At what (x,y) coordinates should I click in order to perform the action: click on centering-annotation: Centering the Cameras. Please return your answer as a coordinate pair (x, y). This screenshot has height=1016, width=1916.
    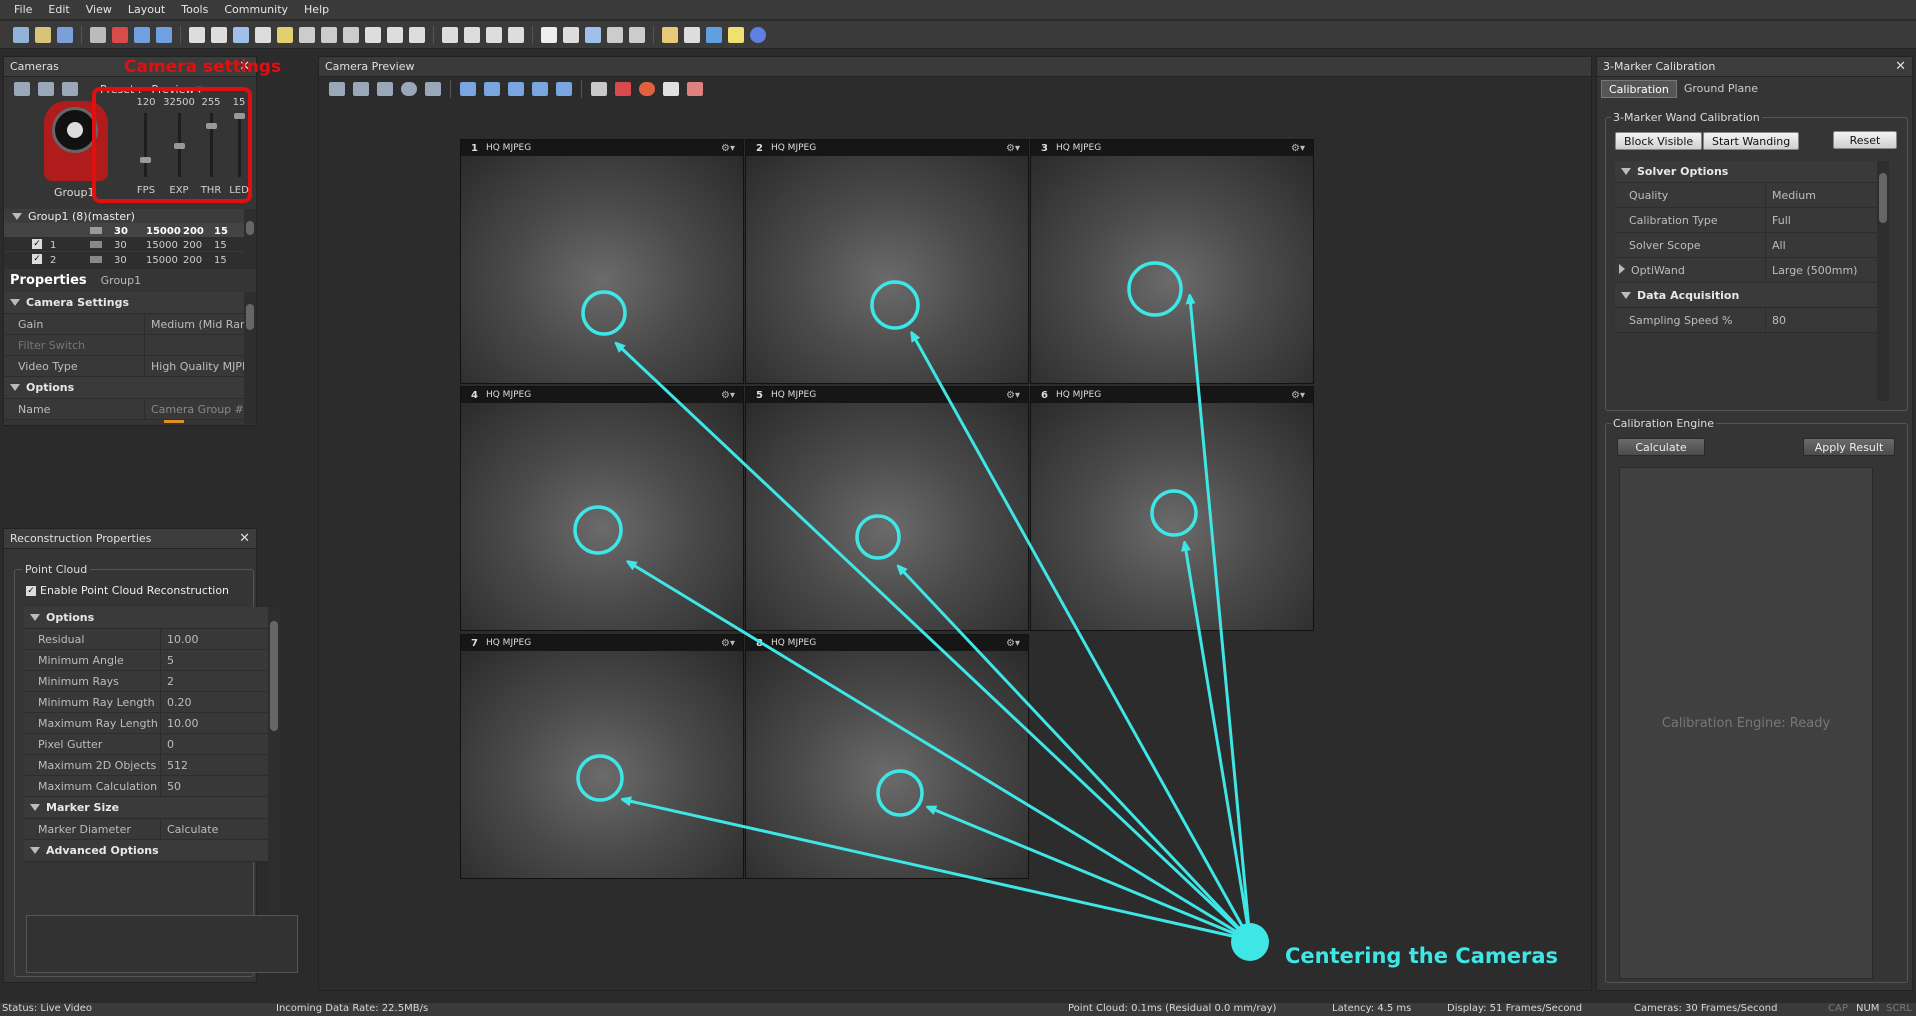
    Looking at the image, I should click on (1422, 956).